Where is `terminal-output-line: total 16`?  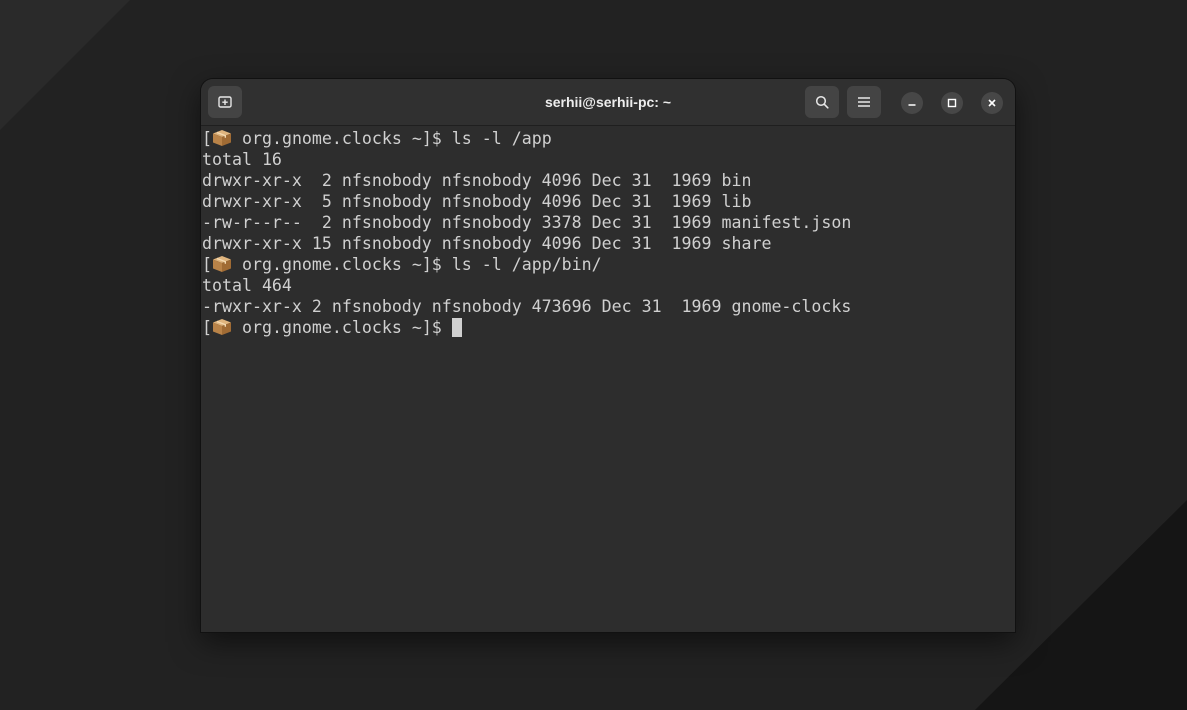
terminal-output-line: total 16 is located at coordinates (242, 159).